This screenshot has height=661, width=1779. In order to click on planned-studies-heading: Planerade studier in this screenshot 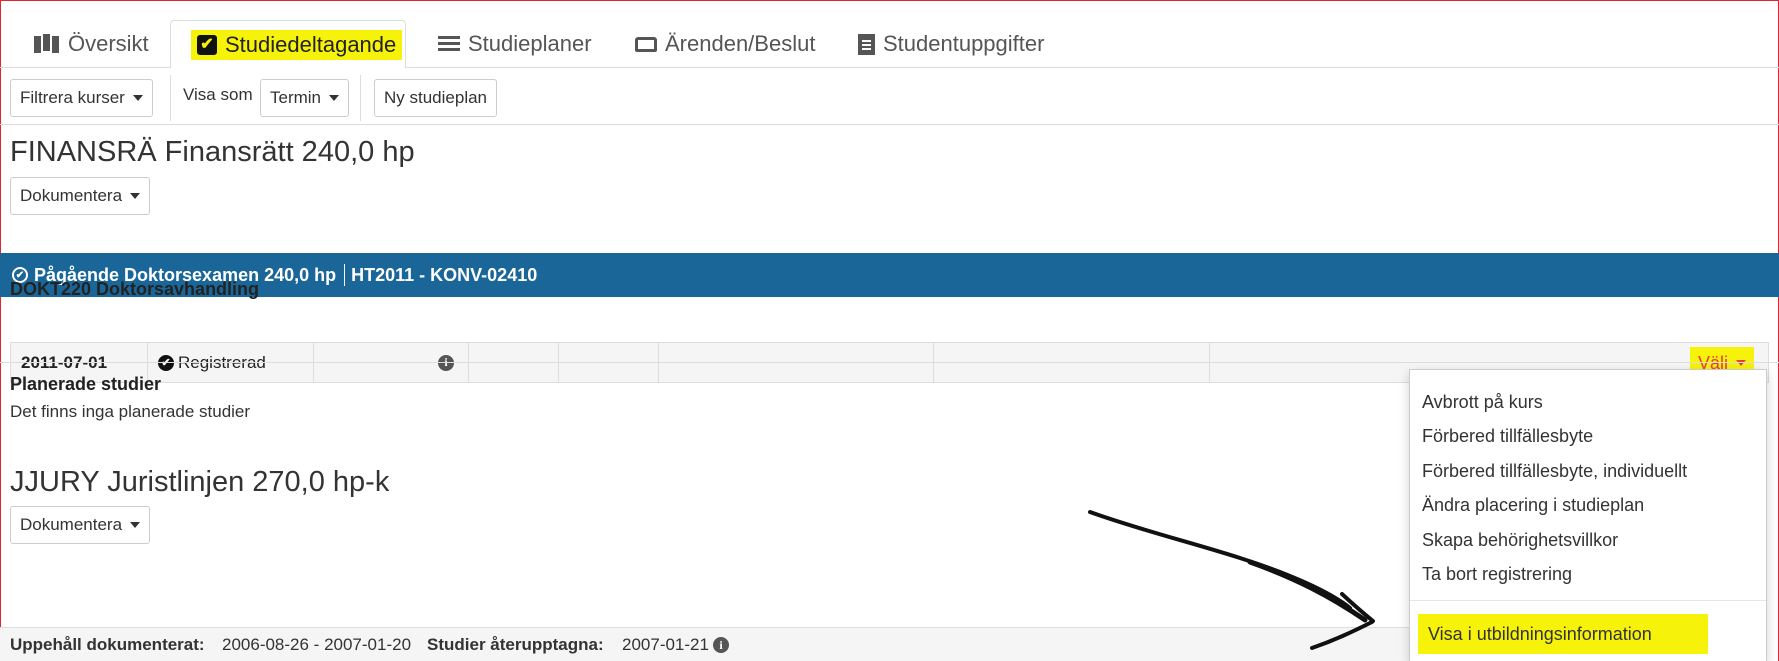, I will do `click(86, 384)`.